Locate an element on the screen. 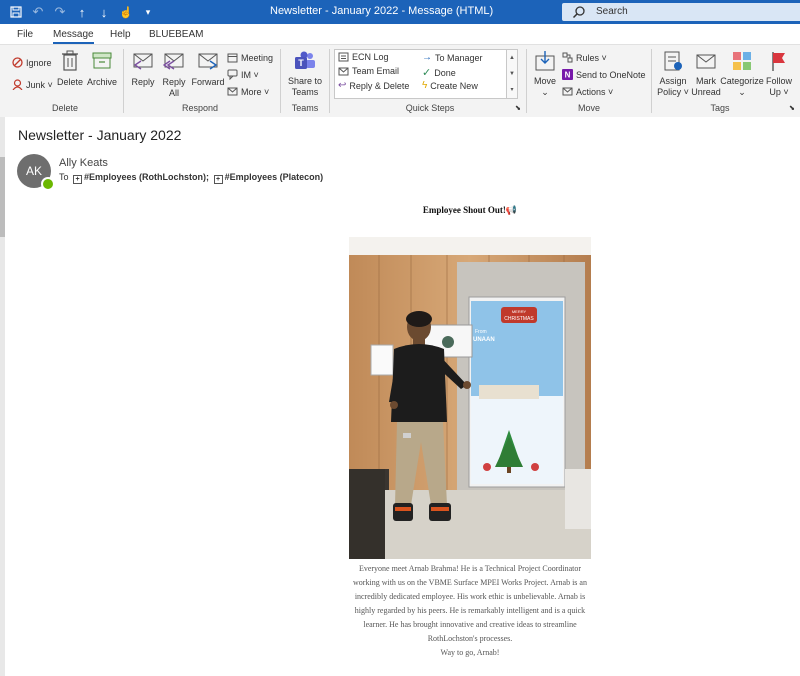 The width and height of the screenshot is (800, 676). delete-button: Delete is located at coordinates (70, 69).